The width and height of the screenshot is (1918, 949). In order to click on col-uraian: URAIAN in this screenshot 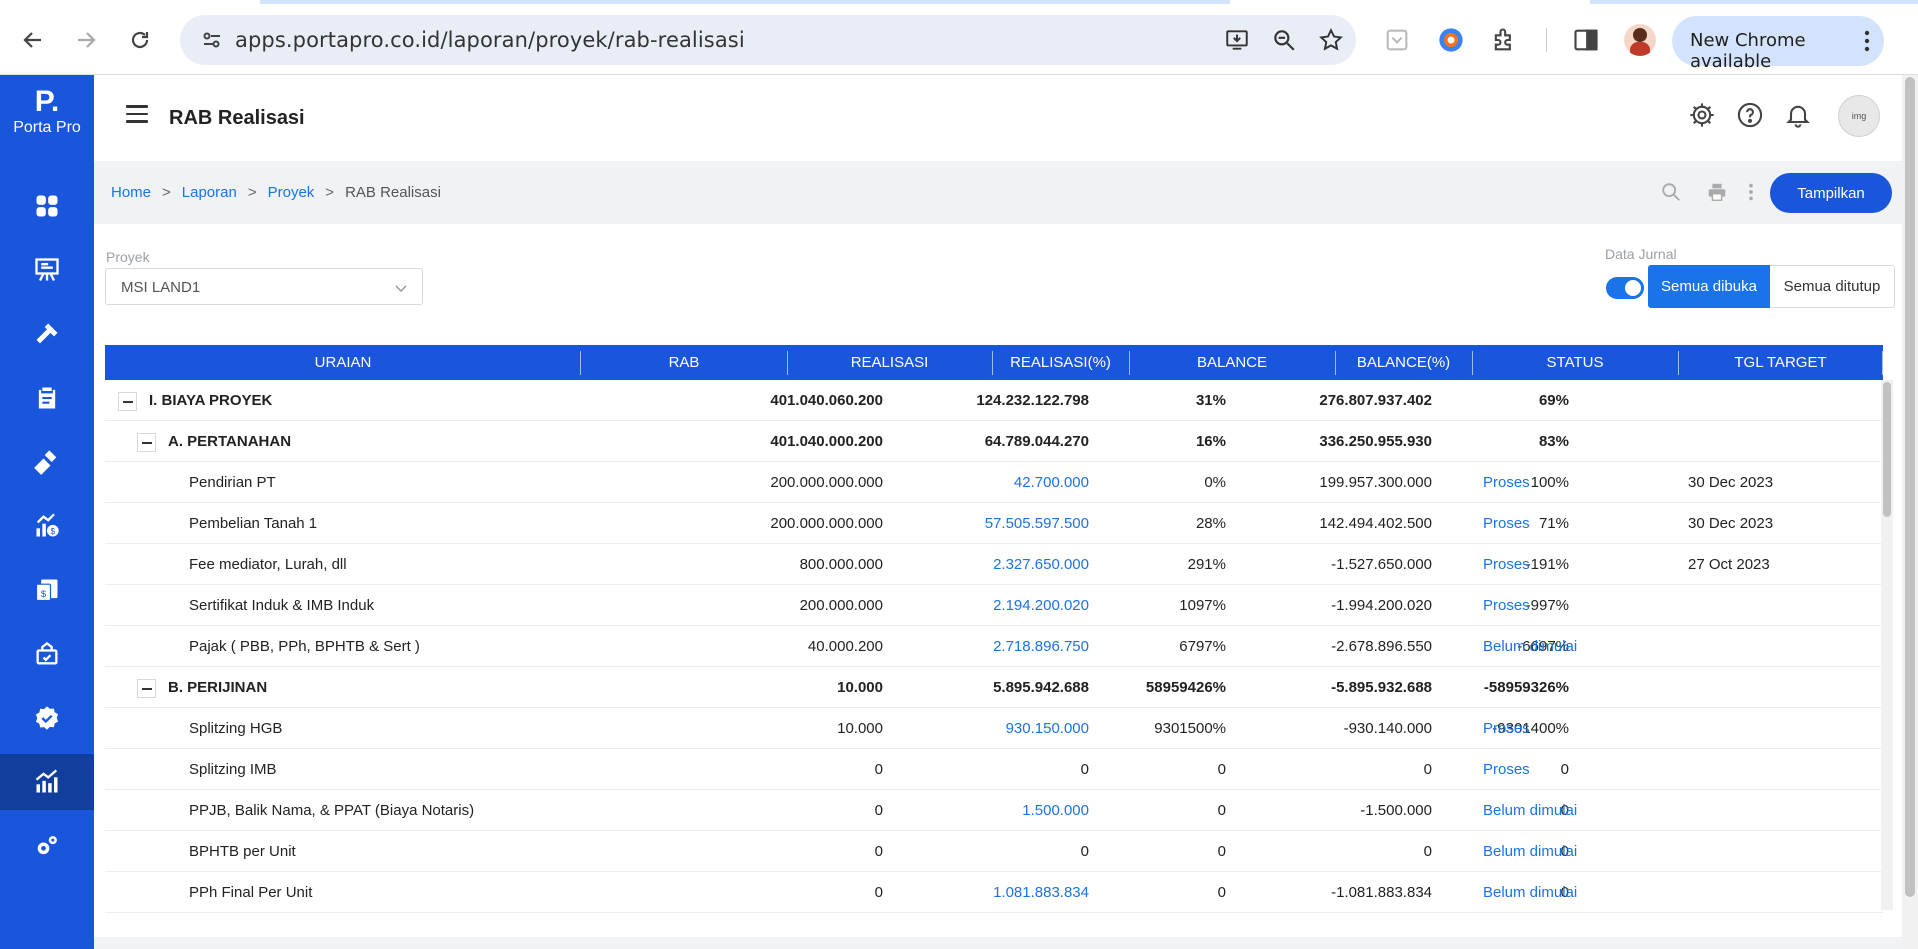, I will do `click(343, 362)`.